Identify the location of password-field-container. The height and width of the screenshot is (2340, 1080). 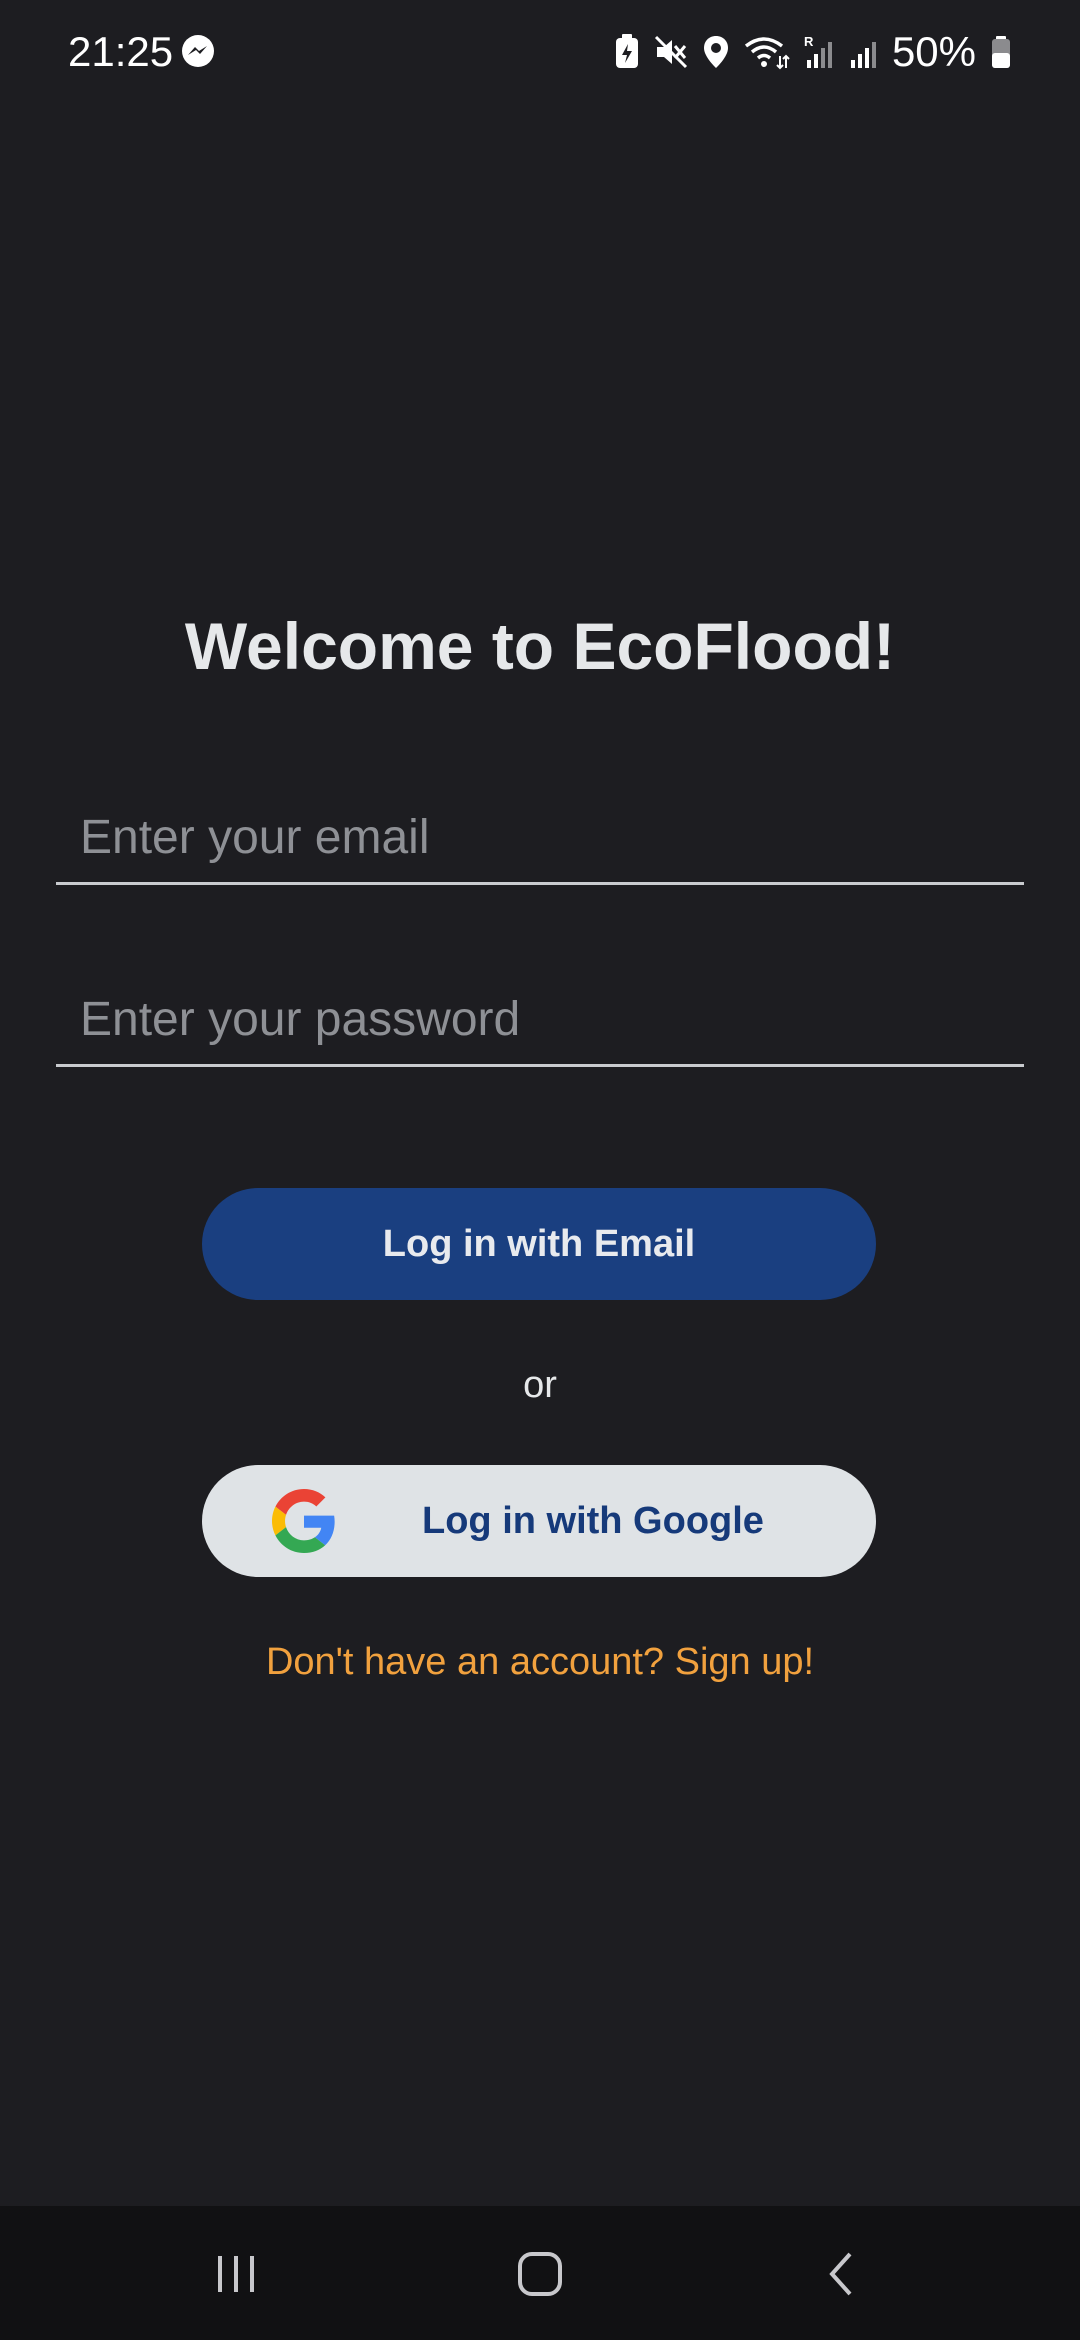
(540, 1020).